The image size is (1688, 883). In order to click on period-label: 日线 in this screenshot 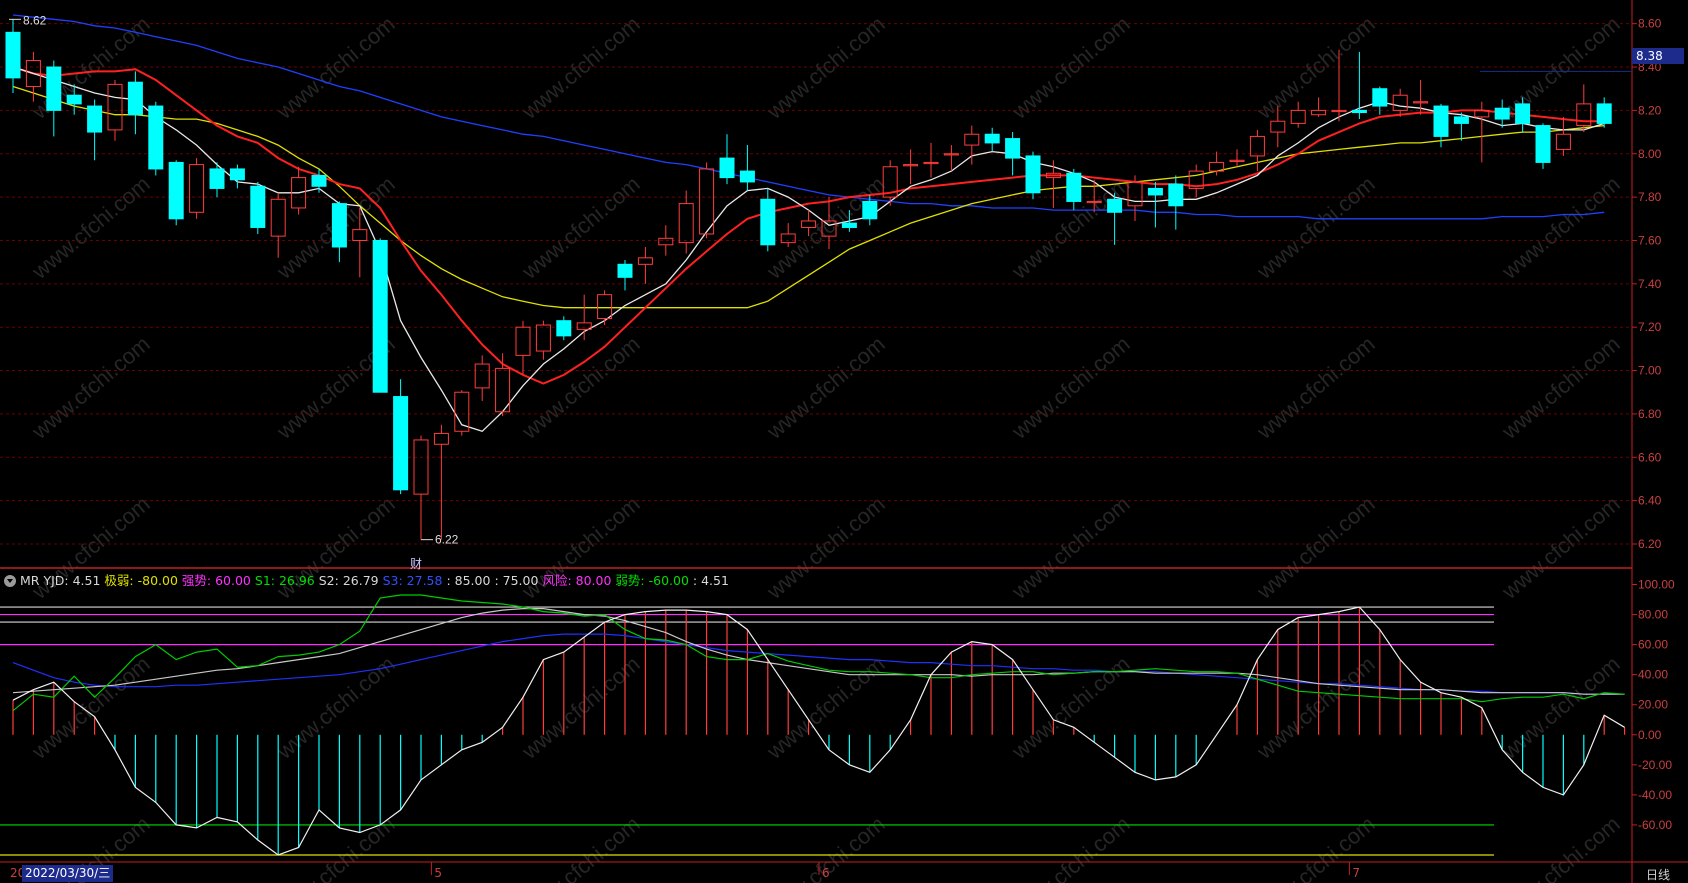, I will do `click(1658, 874)`.